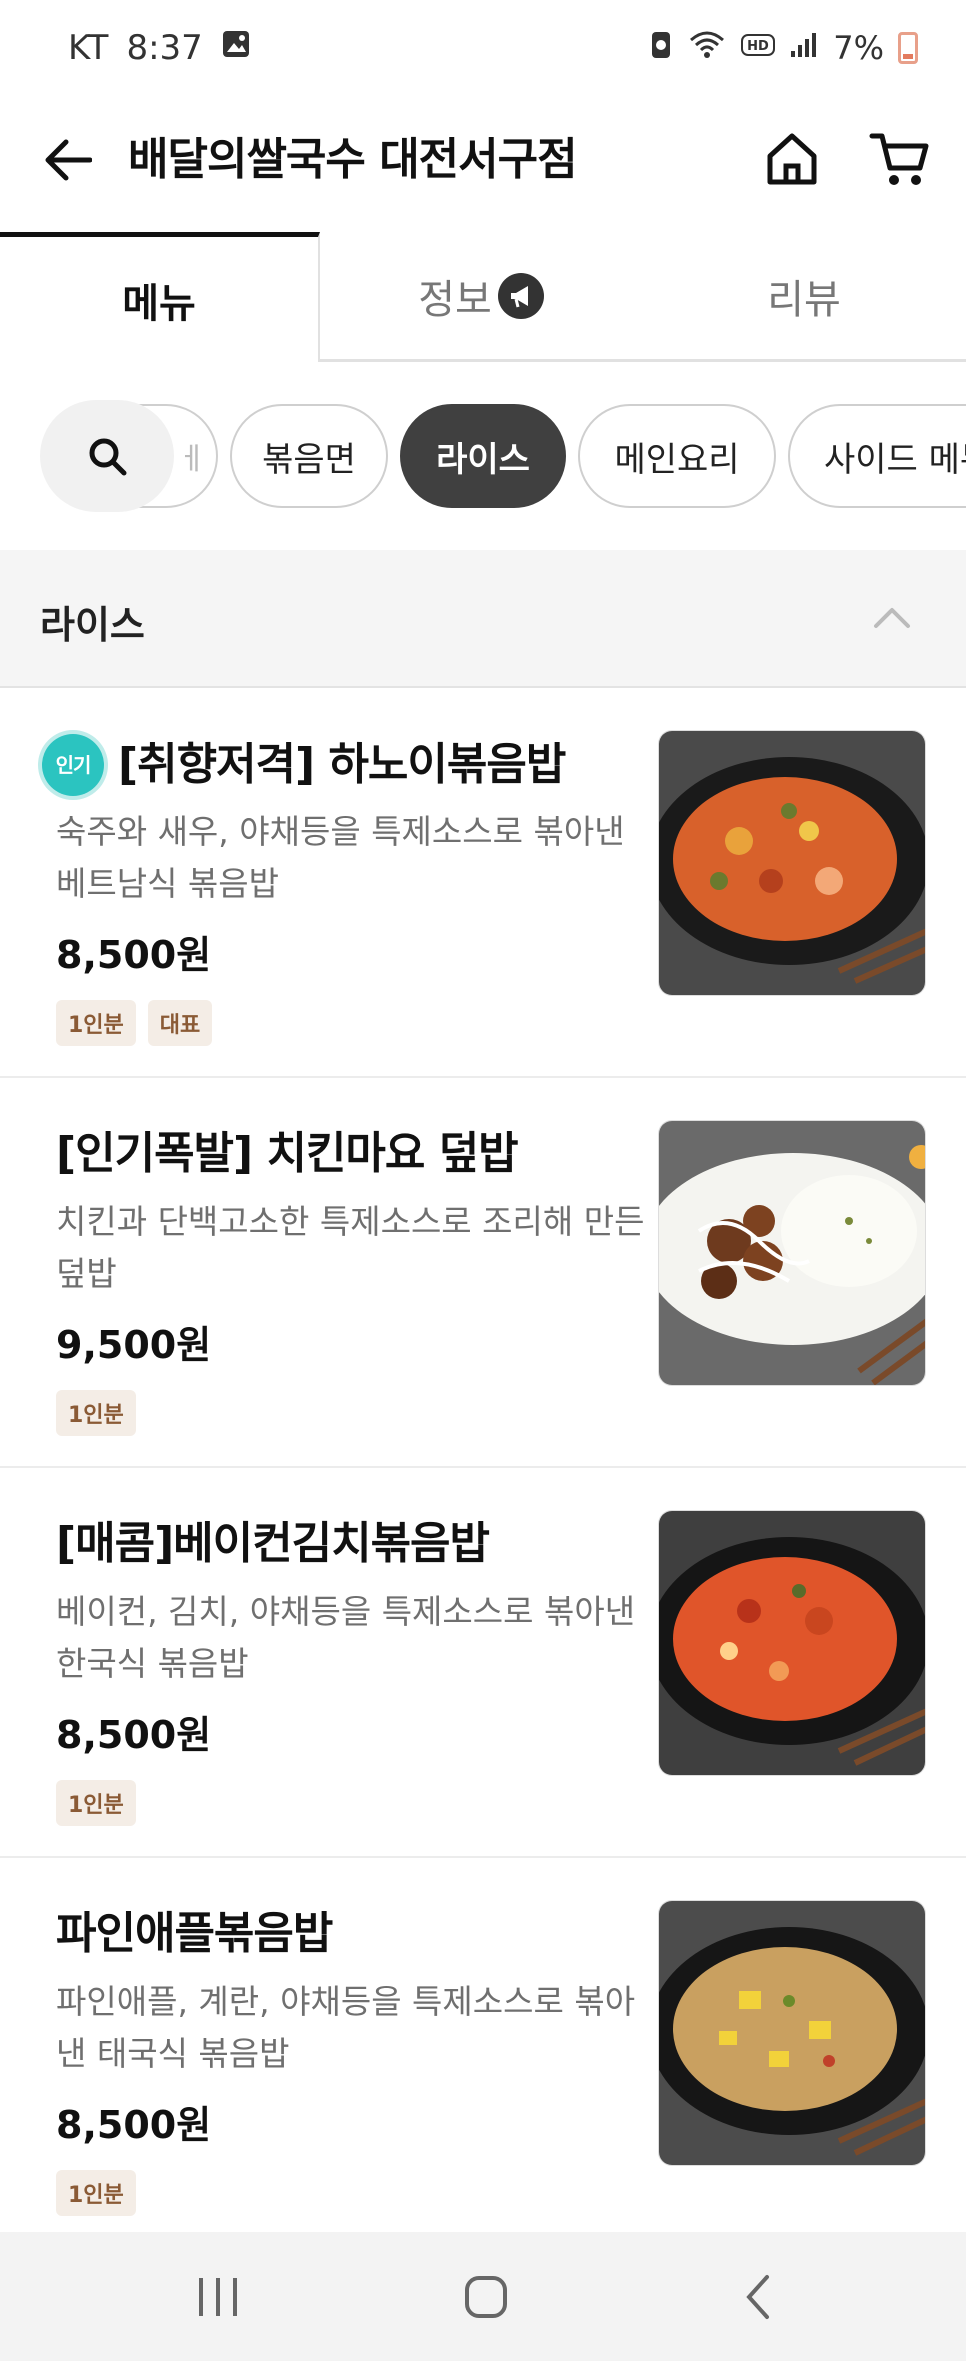 The image size is (966, 2361). Describe the element at coordinates (346, 2027) in the screenshot. I see `menu-item-description: 파인애플, 계란, 야채등을 특제소스로 볶아낸 태국식 볶음밥` at that location.